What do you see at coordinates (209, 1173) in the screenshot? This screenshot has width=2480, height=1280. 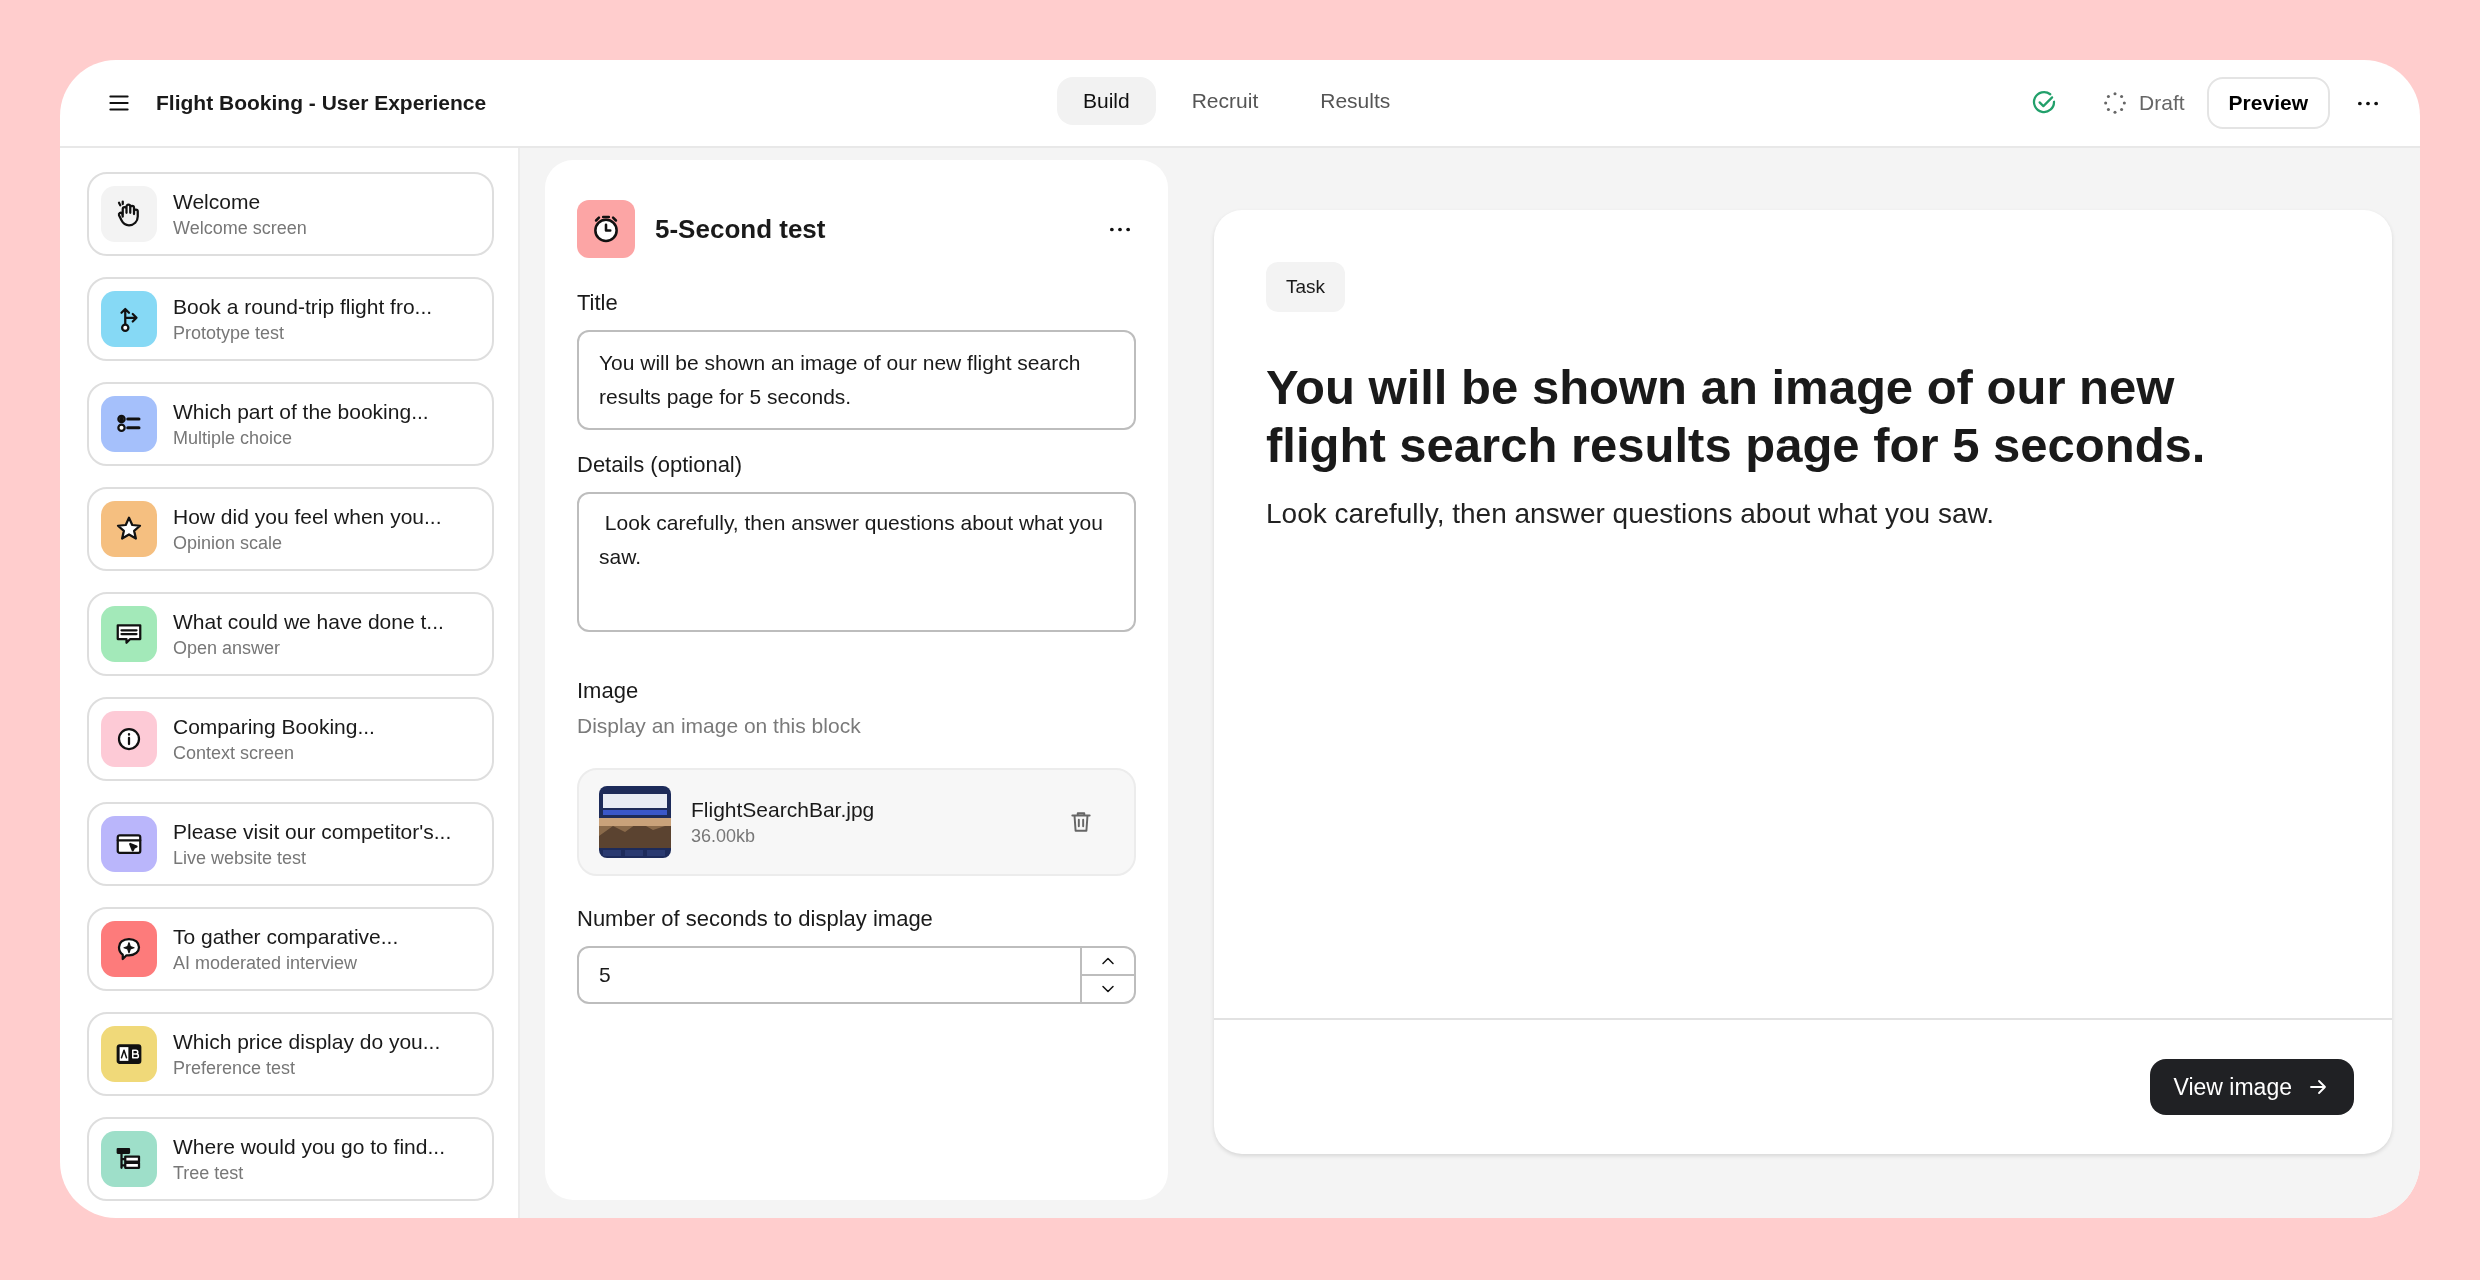 I see `block-type: Tree test` at bounding box center [209, 1173].